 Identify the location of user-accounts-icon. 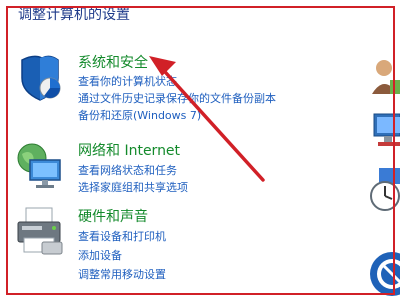
(386, 77).